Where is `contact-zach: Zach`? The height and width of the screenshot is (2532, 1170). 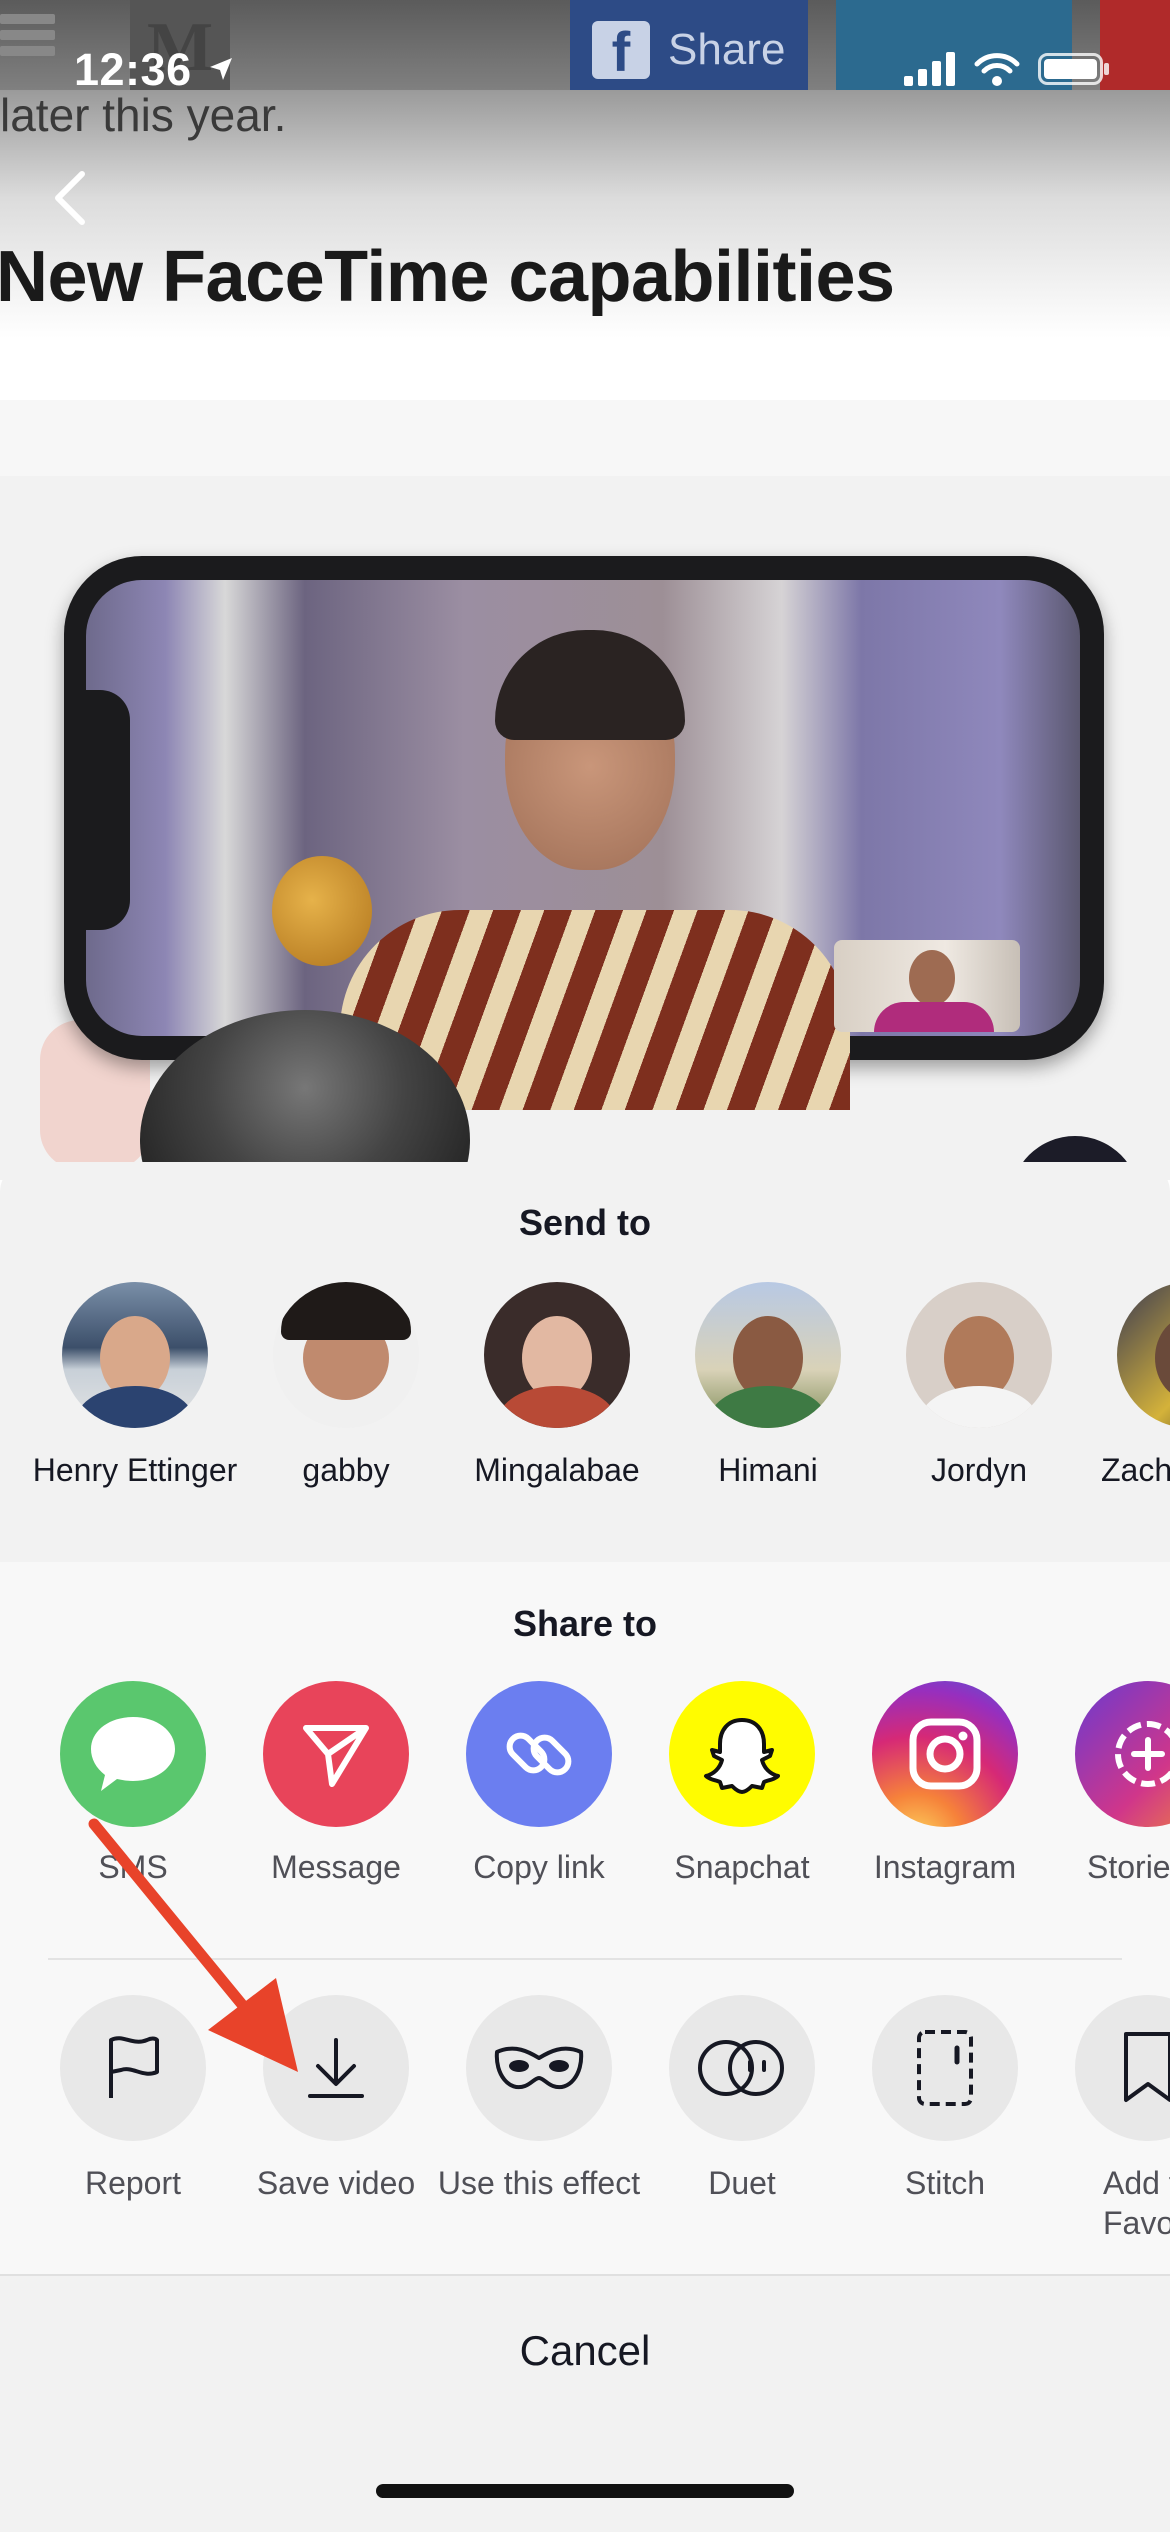 contact-zach: Zach is located at coordinates (1127, 1386).